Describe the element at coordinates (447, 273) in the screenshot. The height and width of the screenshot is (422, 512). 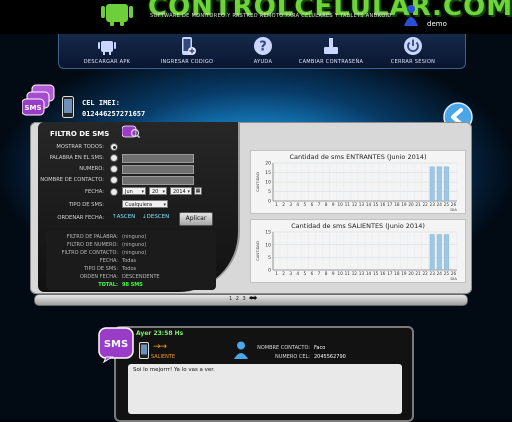
I see `outgoing-chart-x-tick-label: 25` at that location.